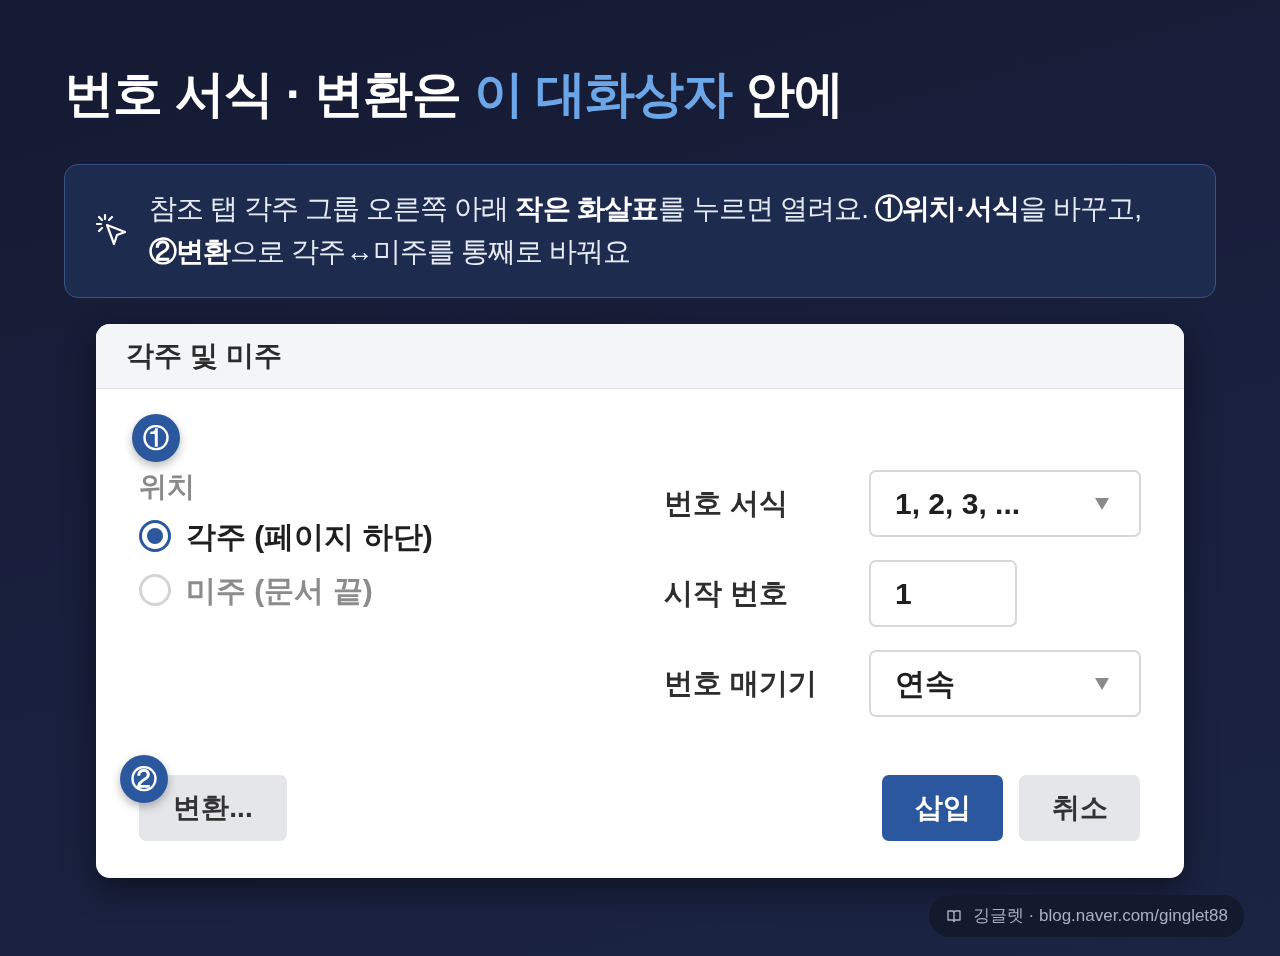 The image size is (1280, 956). Describe the element at coordinates (155, 536) in the screenshot. I see `radio-button` at that location.